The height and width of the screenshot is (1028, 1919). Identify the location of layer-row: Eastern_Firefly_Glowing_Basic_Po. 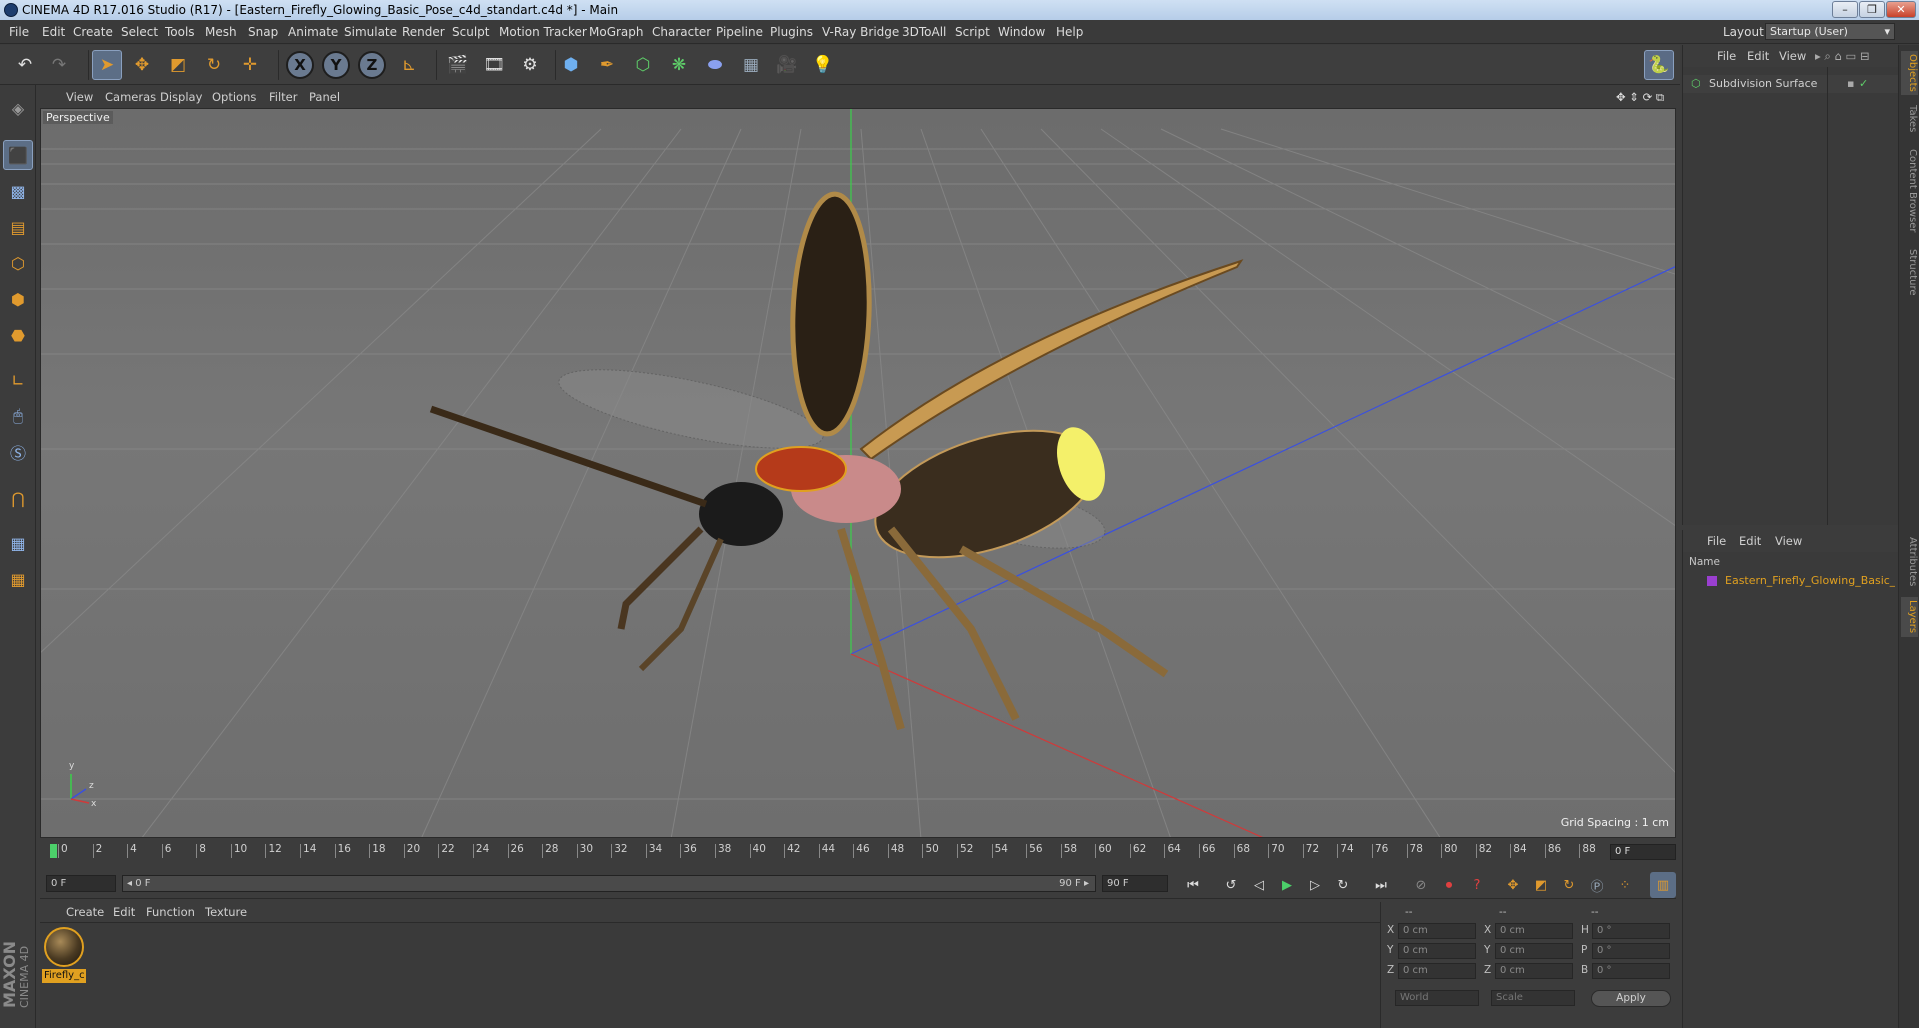
(1791, 581).